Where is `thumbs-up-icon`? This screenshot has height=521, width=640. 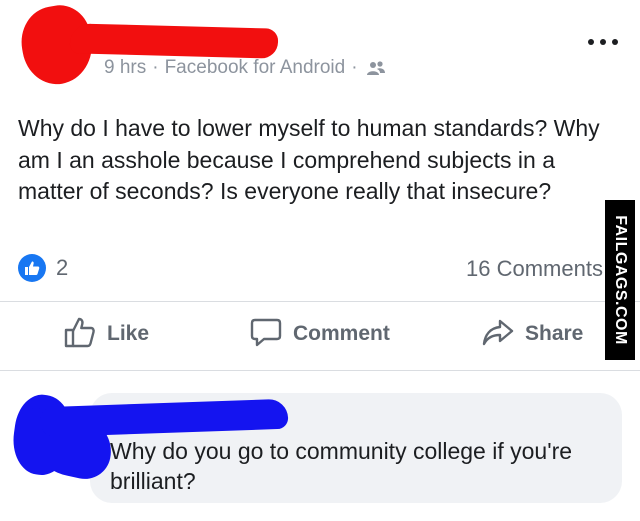 thumbs-up-icon is located at coordinates (80, 334).